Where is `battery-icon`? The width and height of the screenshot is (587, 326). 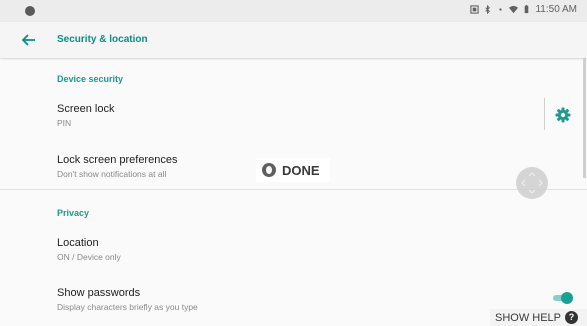
battery-icon is located at coordinates (527, 9).